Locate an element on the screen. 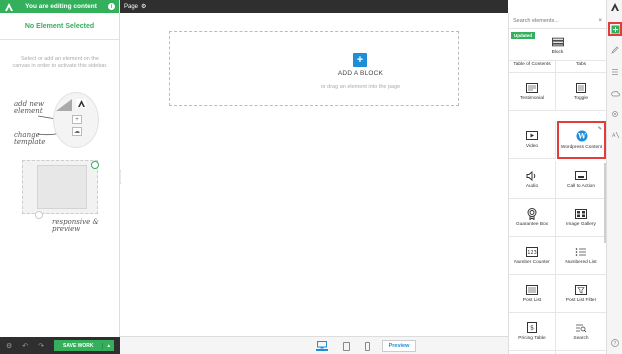 The width and height of the screenshot is (622, 354). element-post-list-filter: Post List Filter is located at coordinates (581, 294).